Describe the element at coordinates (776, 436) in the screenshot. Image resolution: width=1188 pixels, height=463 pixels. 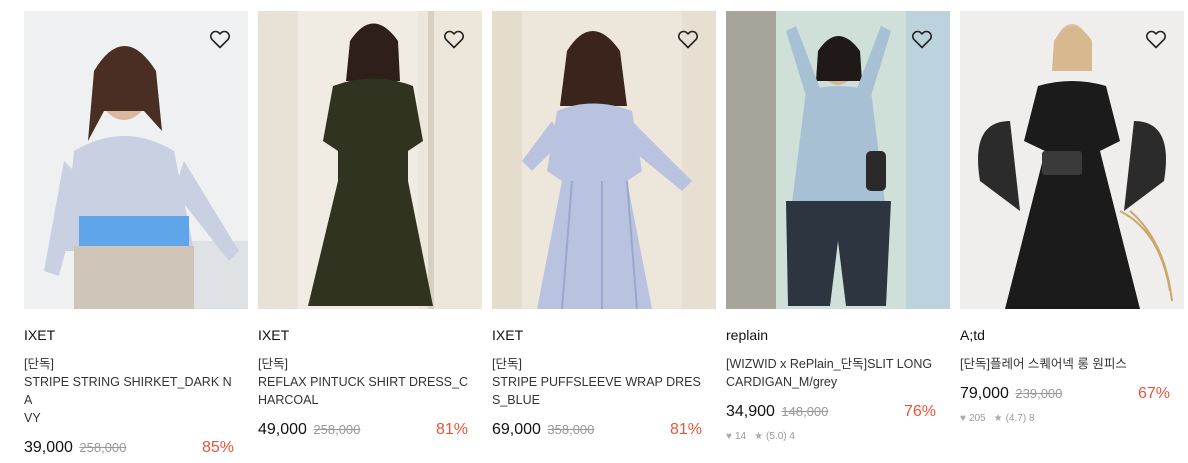
I see `rating-score: (5.0)` at that location.